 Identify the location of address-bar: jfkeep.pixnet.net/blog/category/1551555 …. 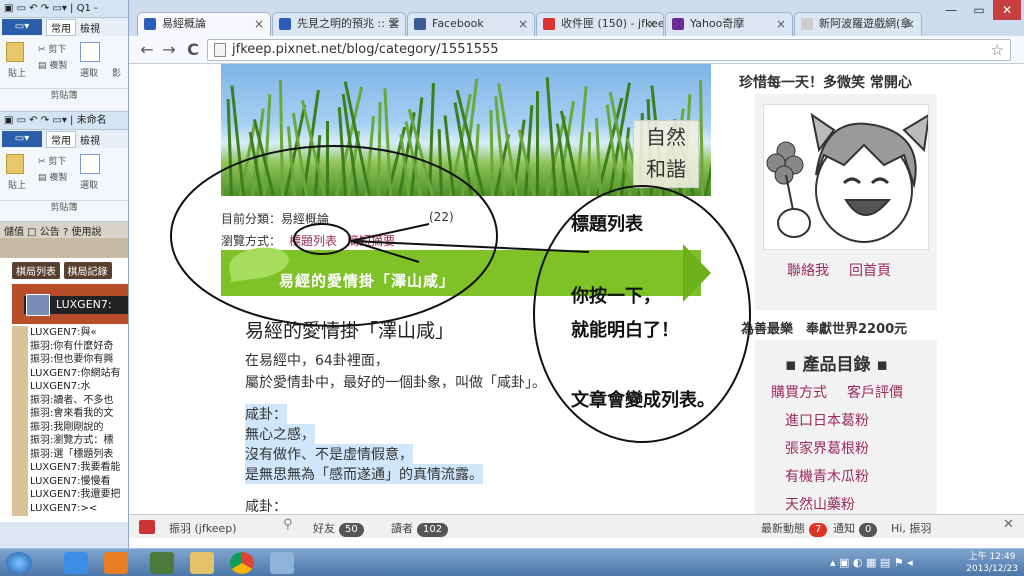
(609, 50).